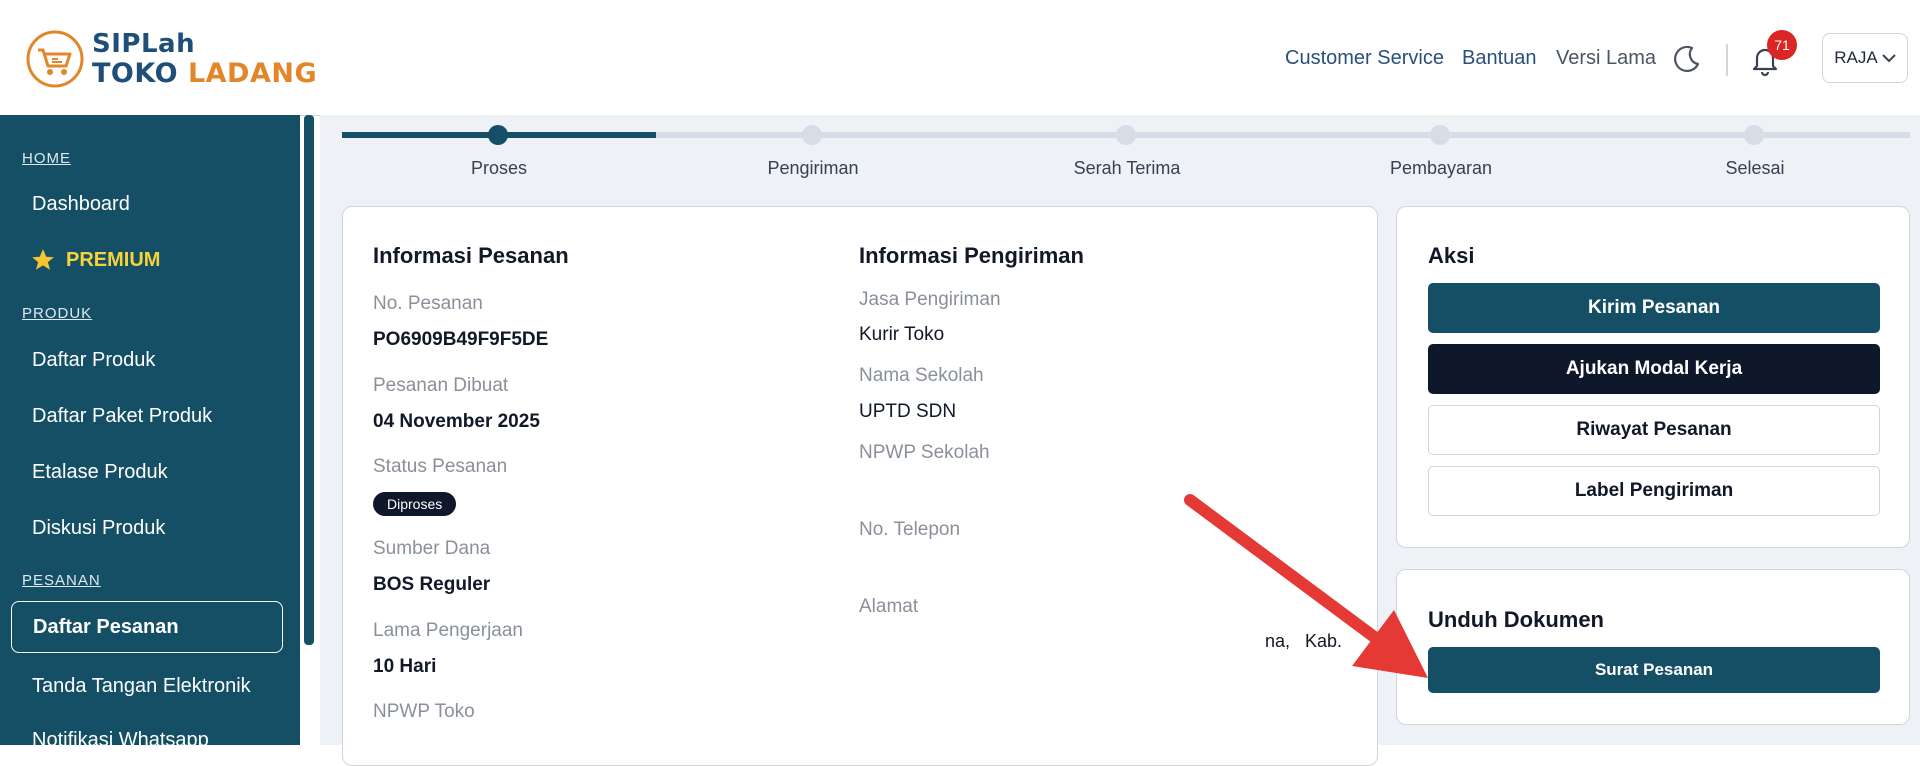 The width and height of the screenshot is (1920, 766). What do you see at coordinates (106, 627) in the screenshot?
I see `sidebar-item-order-list-label: Daftar Pesanan` at bounding box center [106, 627].